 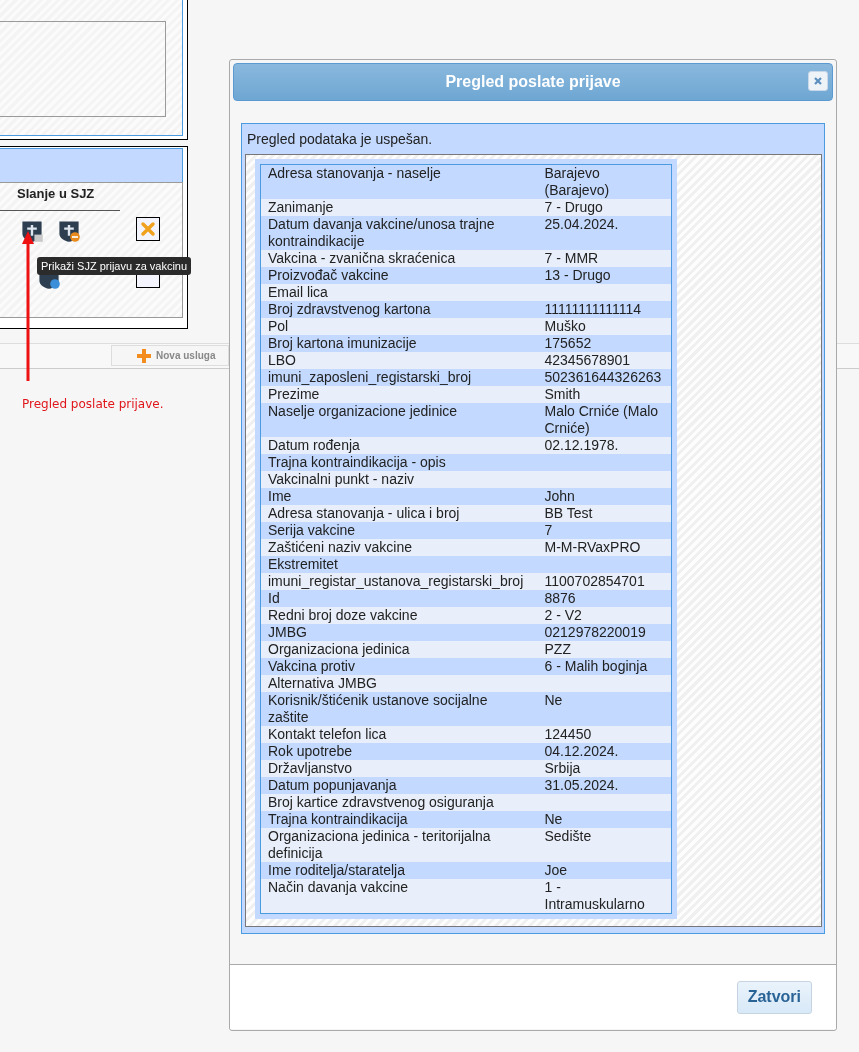 What do you see at coordinates (399, 649) in the screenshot?
I see `field-label: Organizaciona jedinica` at bounding box center [399, 649].